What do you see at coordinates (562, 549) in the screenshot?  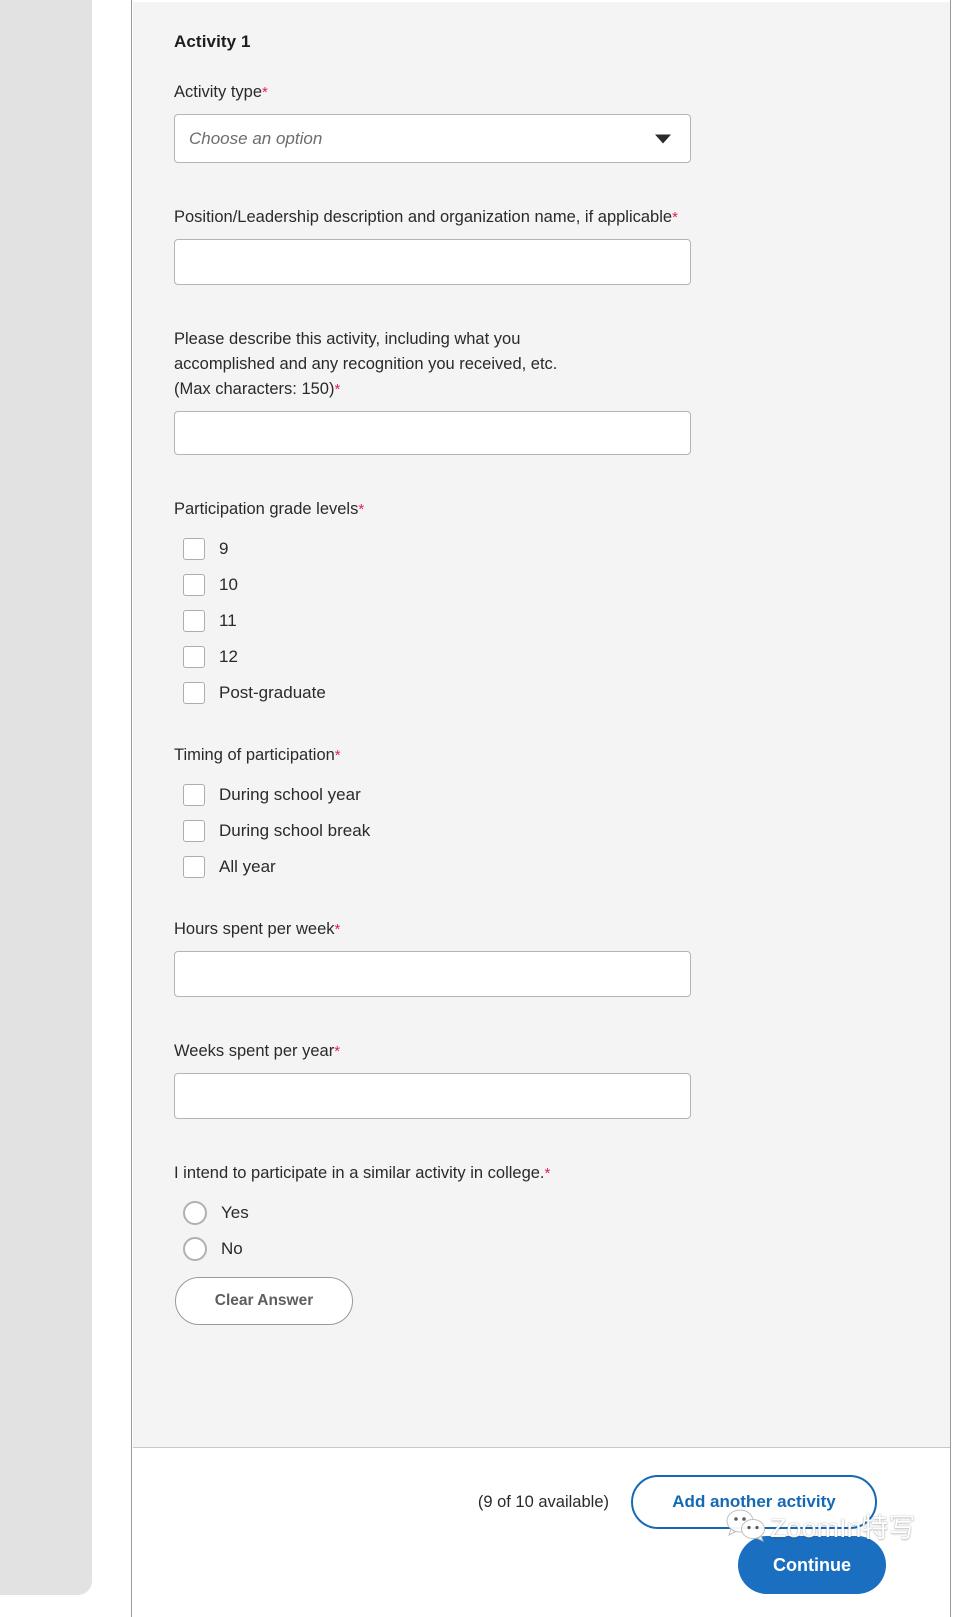 I see `grade-level-option: 9` at bounding box center [562, 549].